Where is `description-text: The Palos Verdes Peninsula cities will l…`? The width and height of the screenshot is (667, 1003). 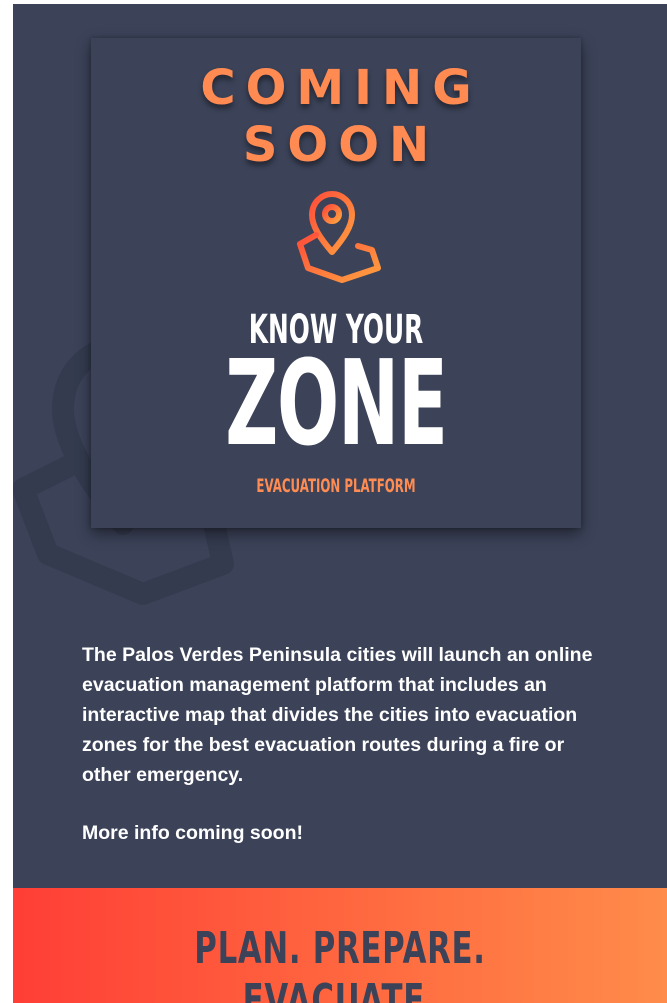 description-text: The Palos Verdes Peninsula cities will l… is located at coordinates (337, 715).